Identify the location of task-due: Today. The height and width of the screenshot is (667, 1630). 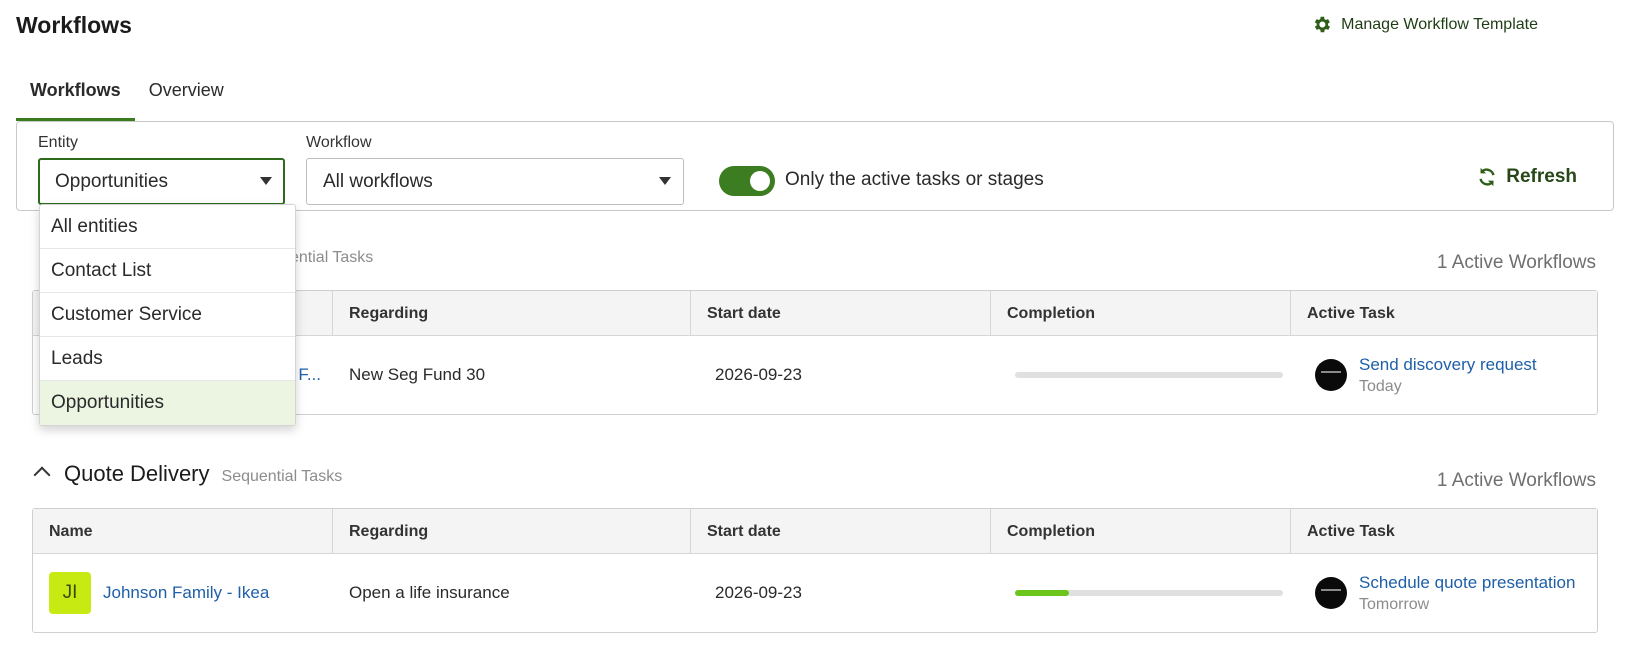
(1380, 386).